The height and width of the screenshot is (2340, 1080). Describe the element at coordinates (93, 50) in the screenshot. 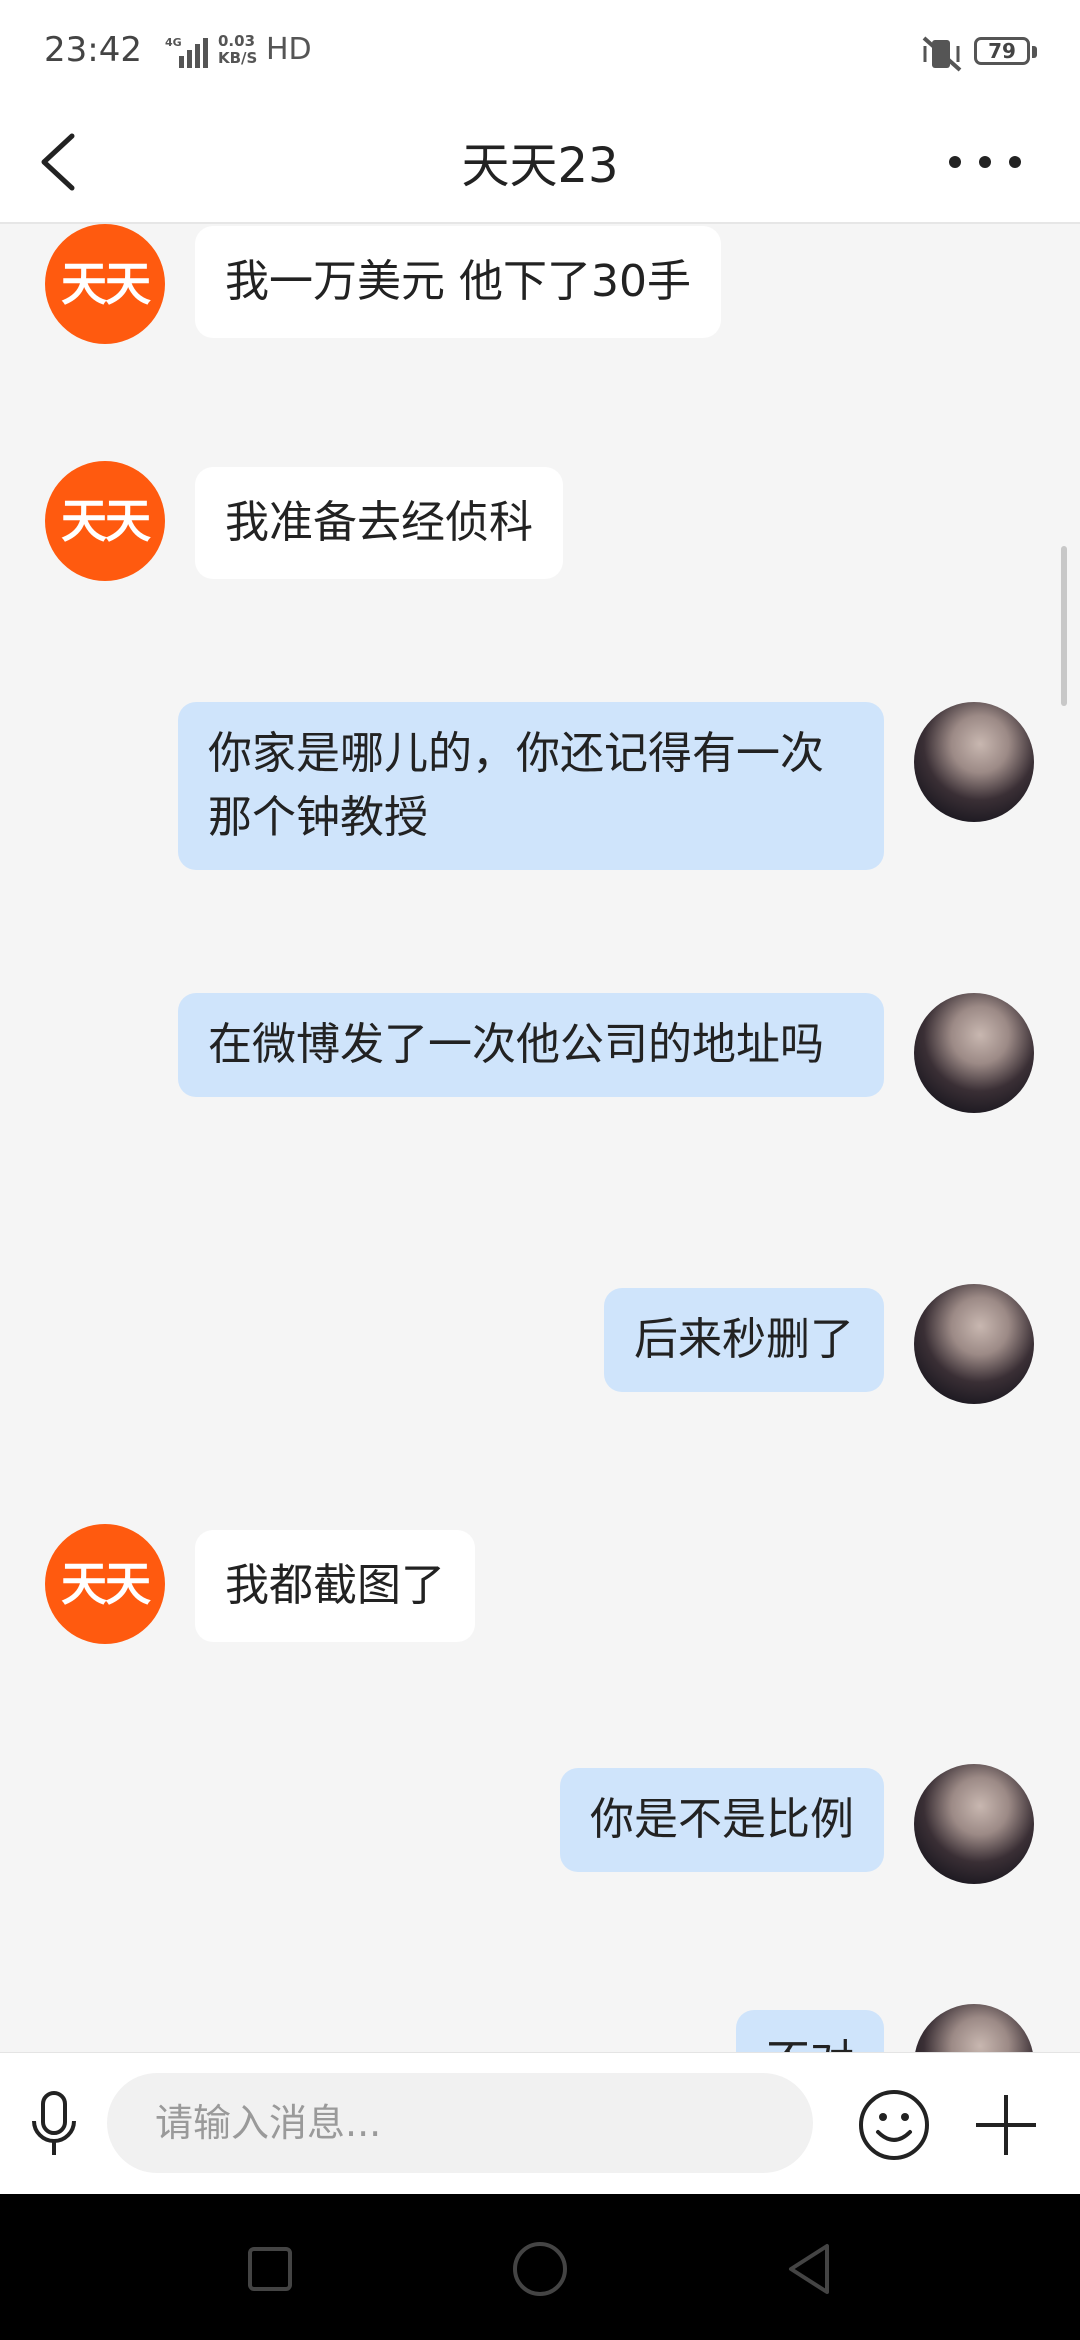

I see `status-time: 23:42` at that location.